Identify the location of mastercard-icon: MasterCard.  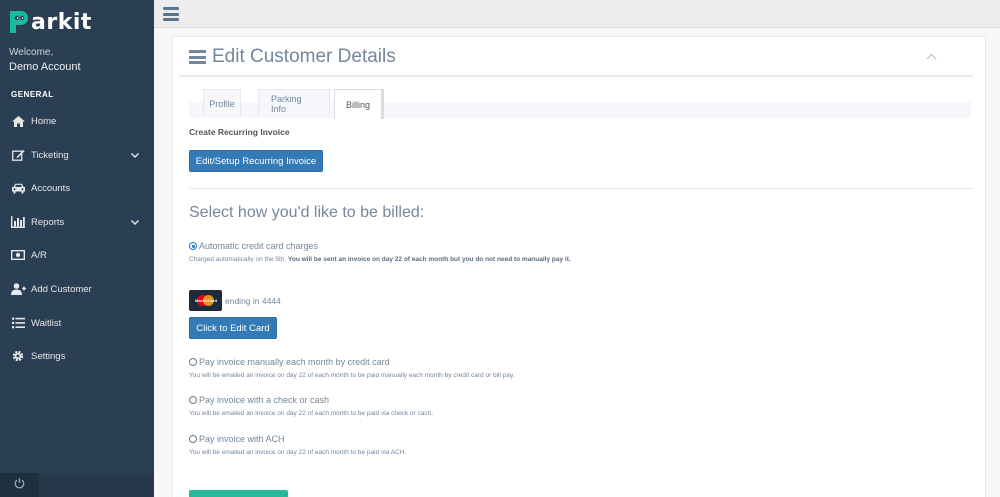
(205, 300).